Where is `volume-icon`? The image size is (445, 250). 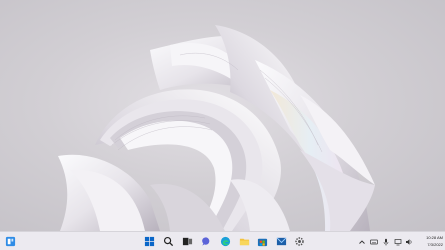
volume-icon is located at coordinates (408, 241).